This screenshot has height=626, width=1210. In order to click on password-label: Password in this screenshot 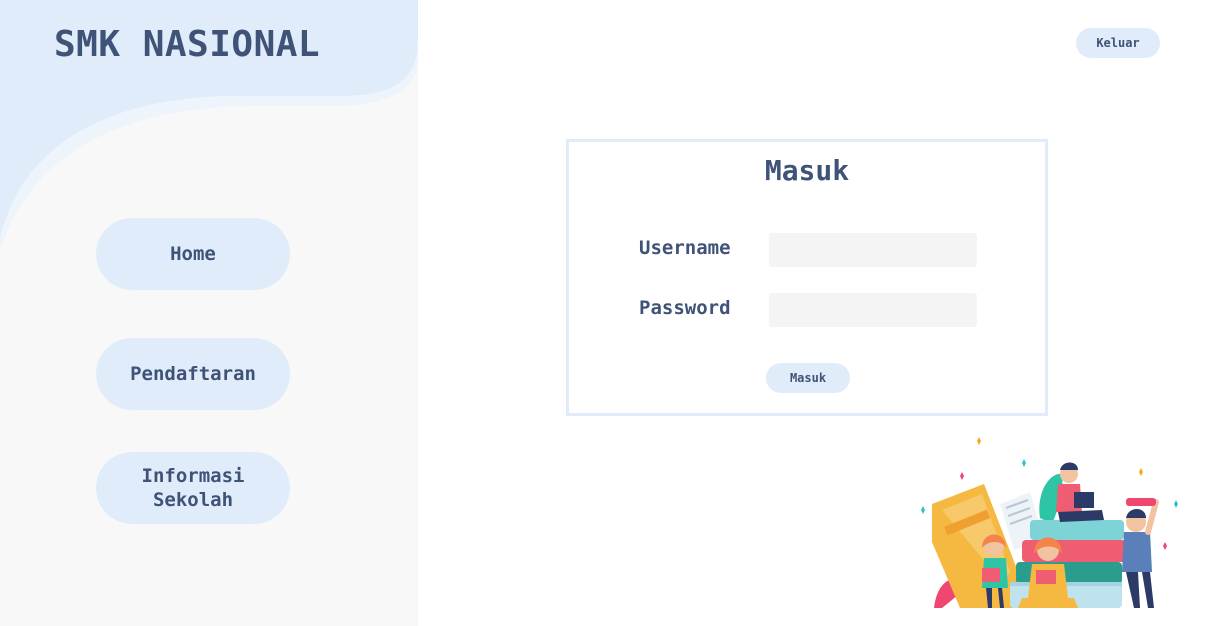, I will do `click(685, 308)`.